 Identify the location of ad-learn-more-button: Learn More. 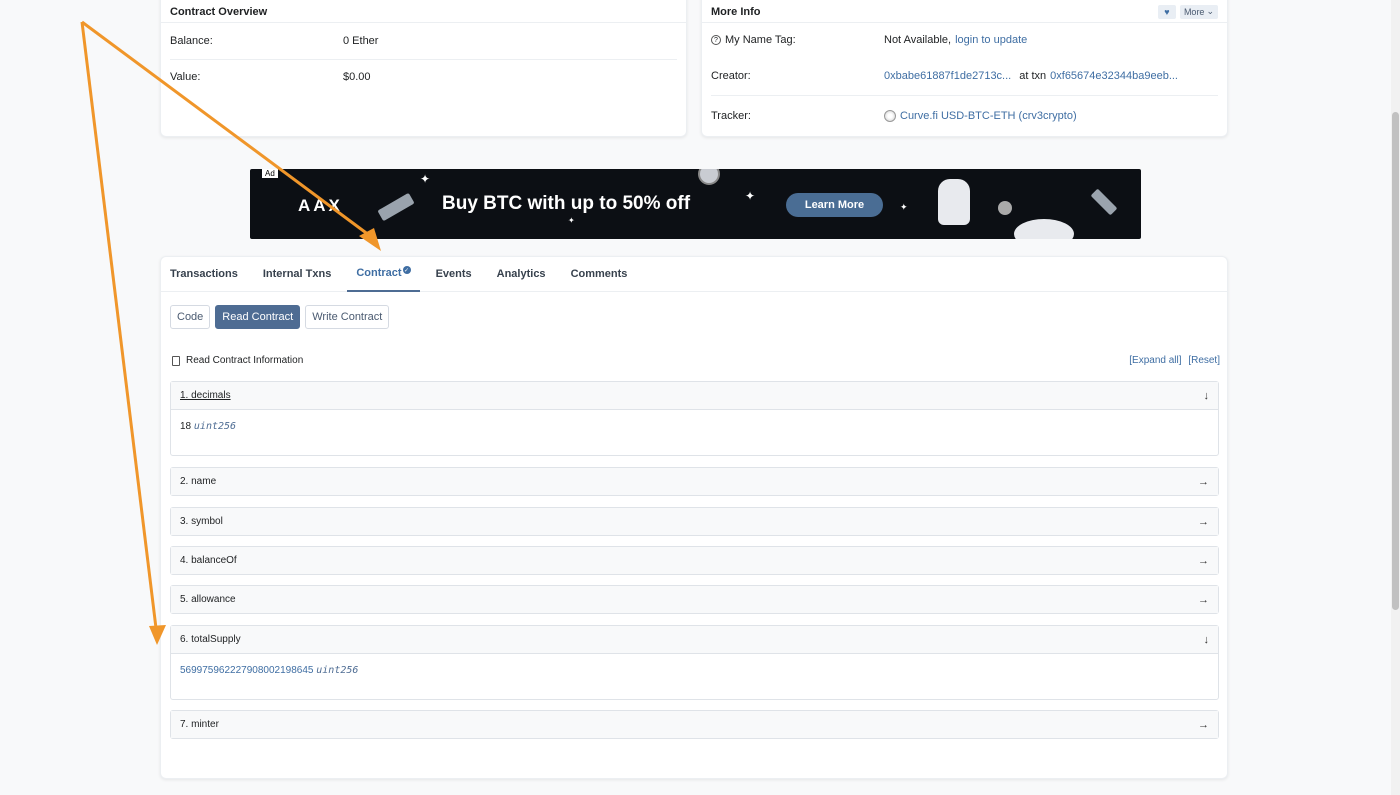
(834, 205).